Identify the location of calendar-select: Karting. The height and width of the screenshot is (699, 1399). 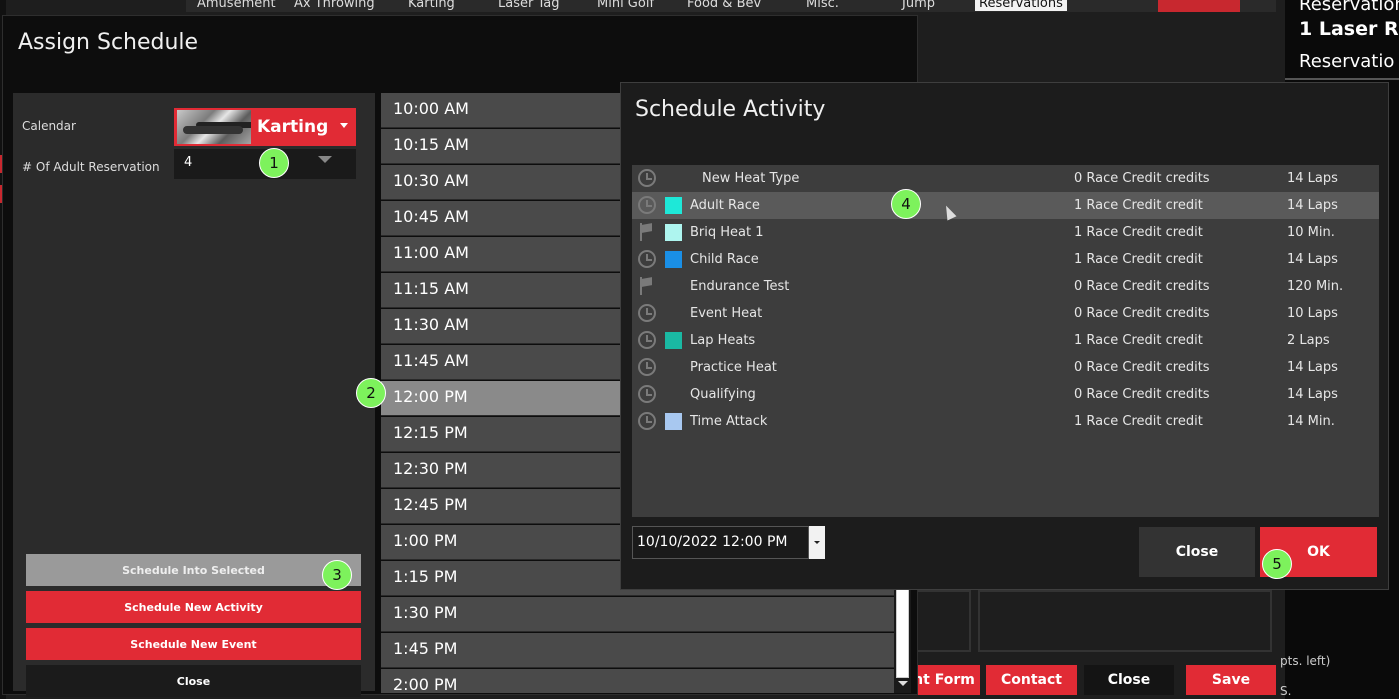
(265, 127).